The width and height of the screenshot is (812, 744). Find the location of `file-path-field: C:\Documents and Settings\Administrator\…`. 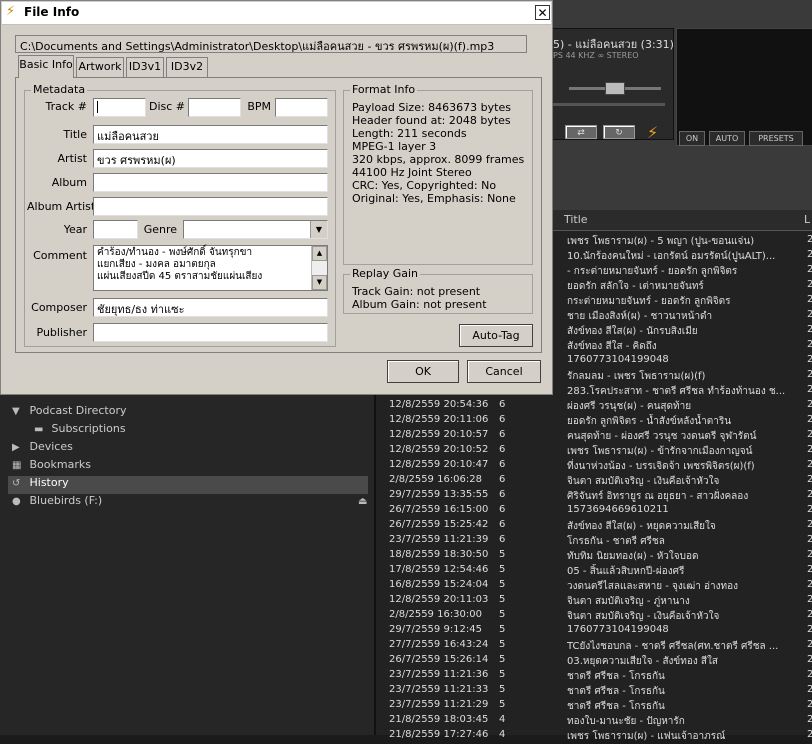

file-path-field: C:\Documents and Settings\Administrator\… is located at coordinates (271, 44).